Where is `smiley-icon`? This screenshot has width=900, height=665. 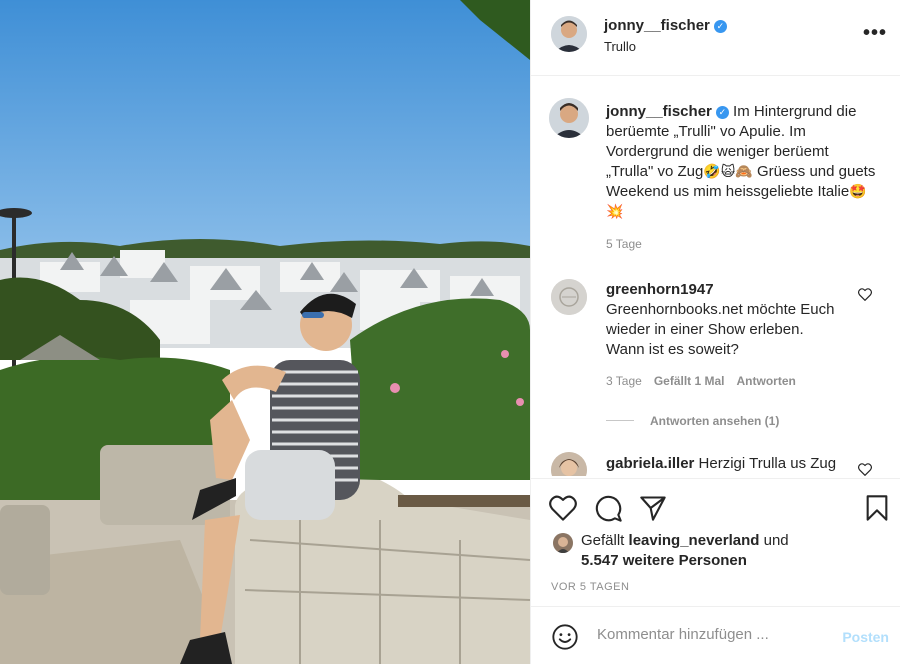
smiley-icon is located at coordinates (565, 639).